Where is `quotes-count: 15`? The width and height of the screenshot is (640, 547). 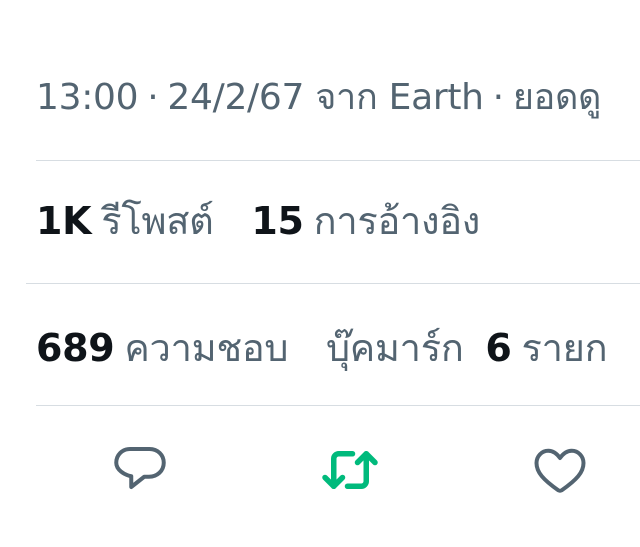 quotes-count: 15 is located at coordinates (277, 221).